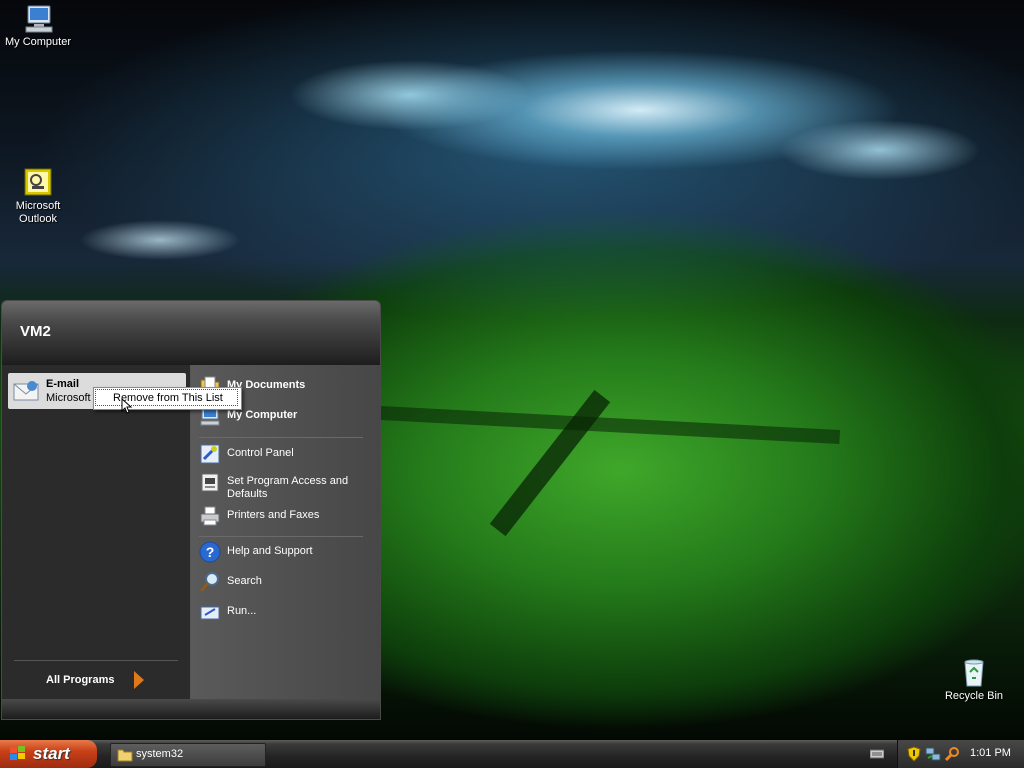 The image size is (1024, 768). I want to click on start-label: start, so click(51, 753).